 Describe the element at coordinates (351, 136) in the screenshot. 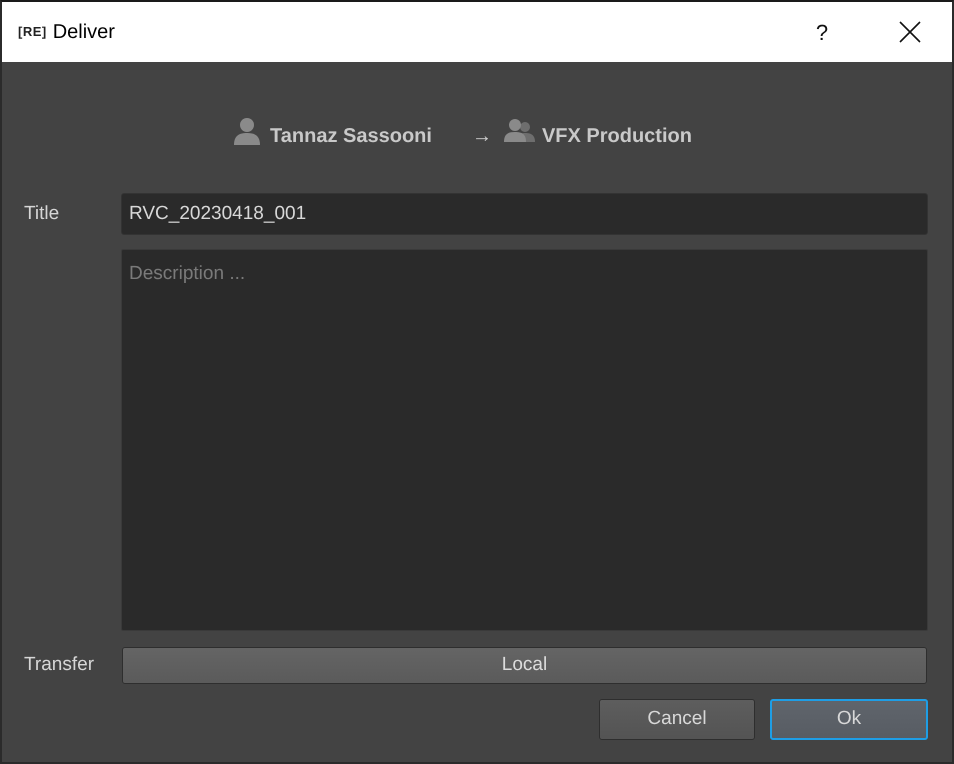

I see `sender-name: Tannaz Sassooni` at that location.